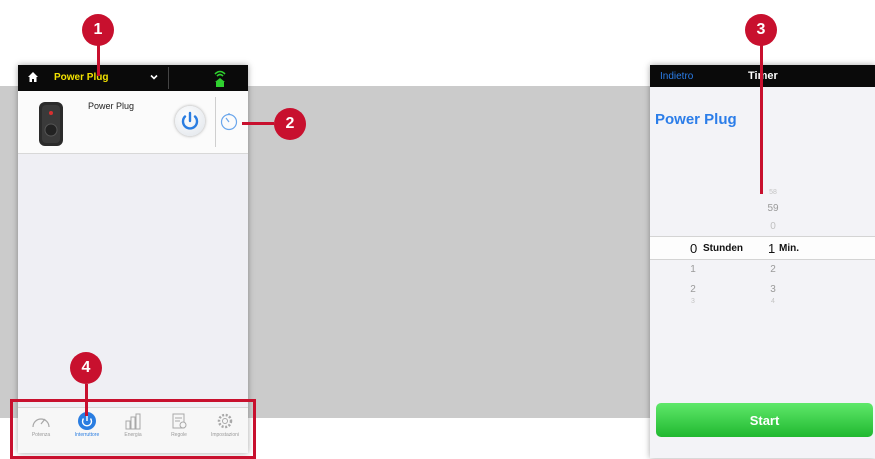  I want to click on minutes-selected: 1, so click(771, 248).